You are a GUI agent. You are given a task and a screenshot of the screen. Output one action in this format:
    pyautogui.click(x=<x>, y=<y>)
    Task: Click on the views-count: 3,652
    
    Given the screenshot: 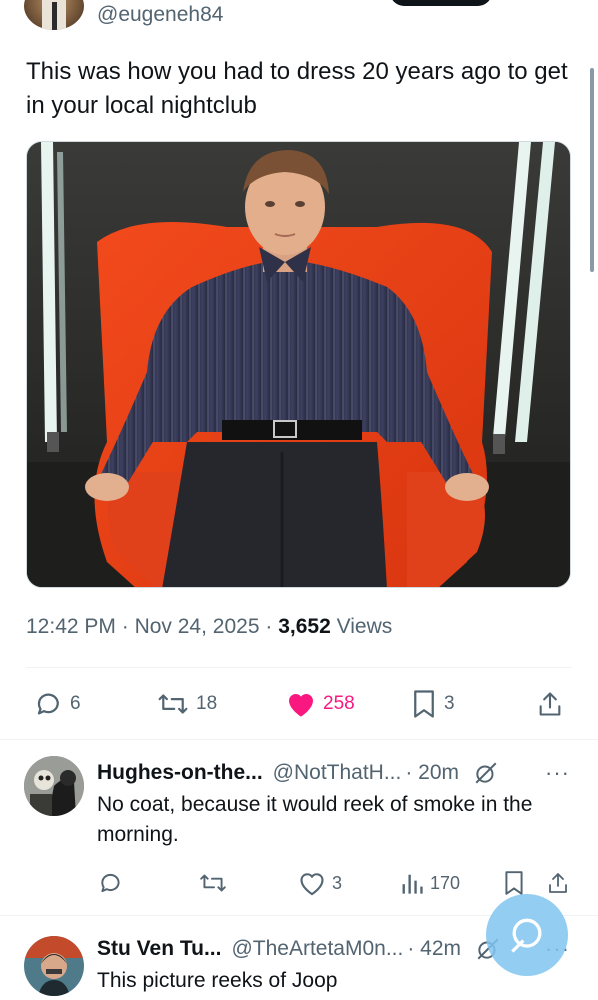 What is the action you would take?
    pyautogui.click(x=304, y=626)
    